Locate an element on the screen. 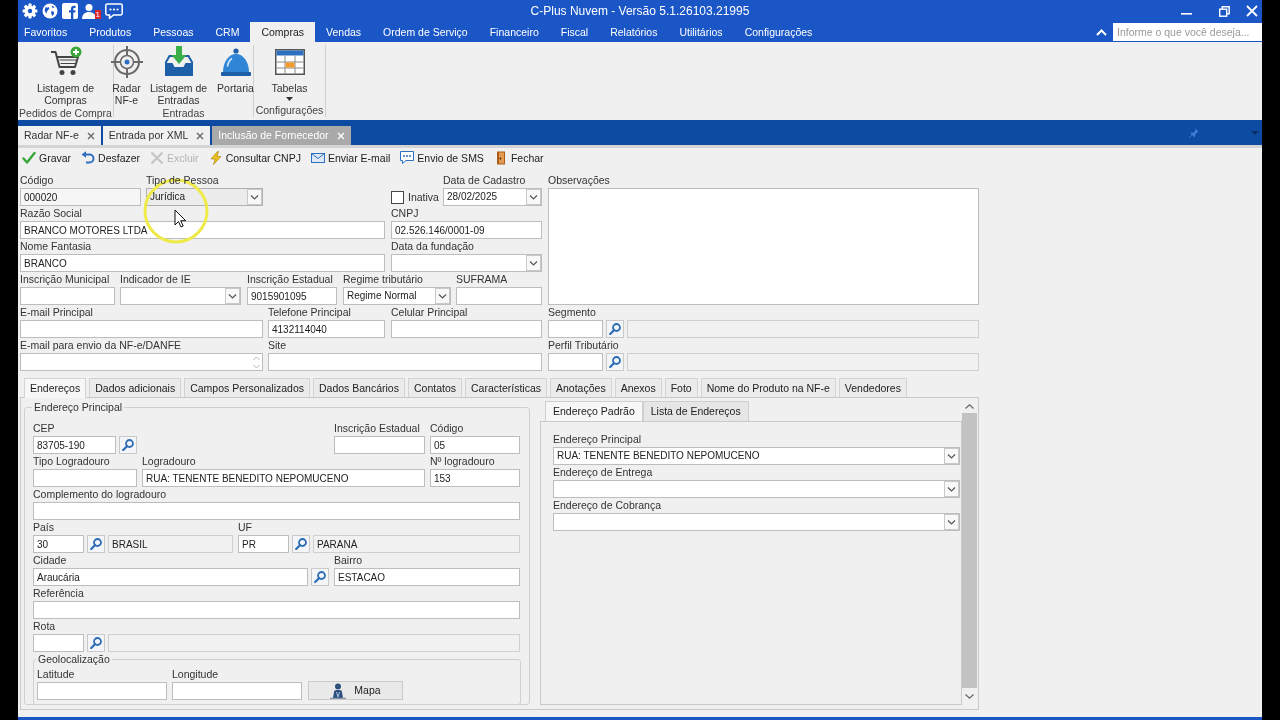 The height and width of the screenshot is (720, 1280). menu-tab: Favoritos is located at coordinates (48, 32).